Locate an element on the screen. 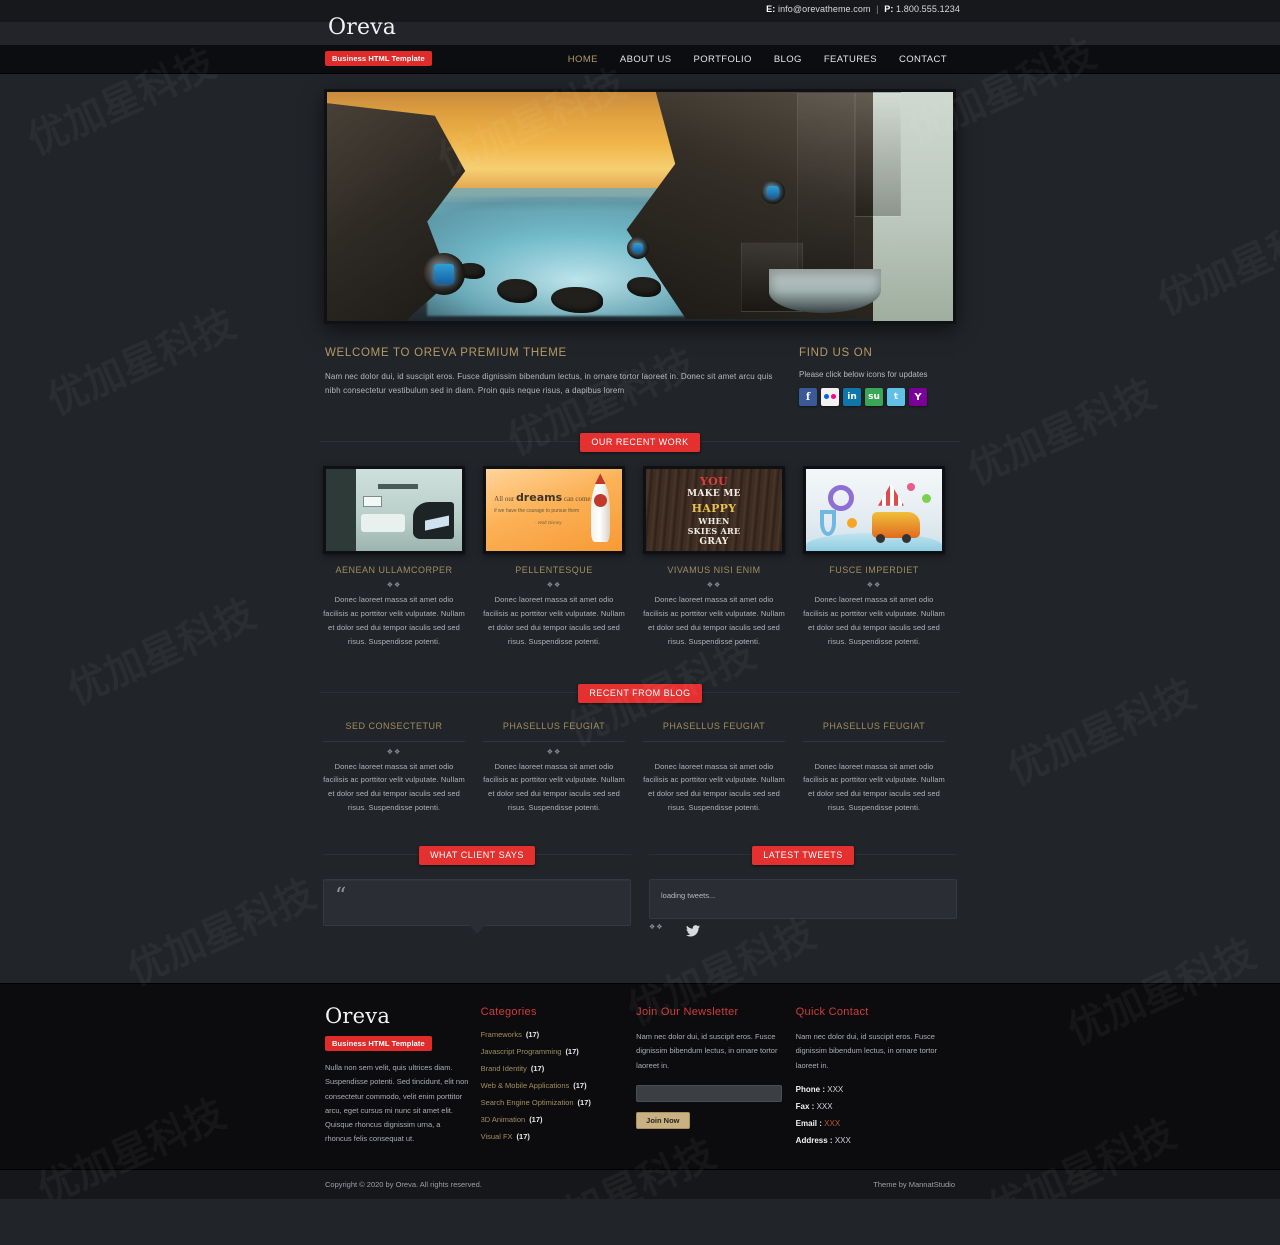 This screenshot has height=1245, width=1280. hero-slider is located at coordinates (640, 206).